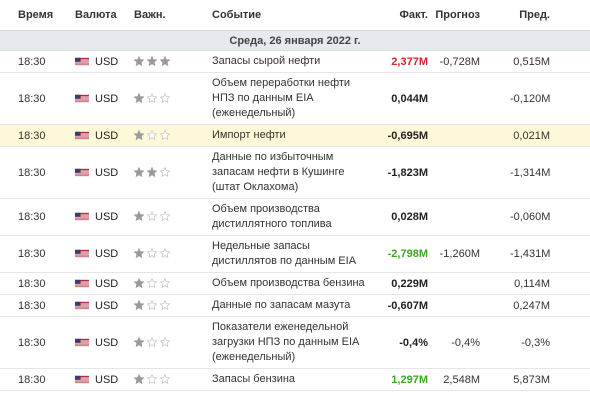 This screenshot has height=411, width=590. Describe the element at coordinates (402, 342) in the screenshot. I see `actual-value: -0,4%` at that location.